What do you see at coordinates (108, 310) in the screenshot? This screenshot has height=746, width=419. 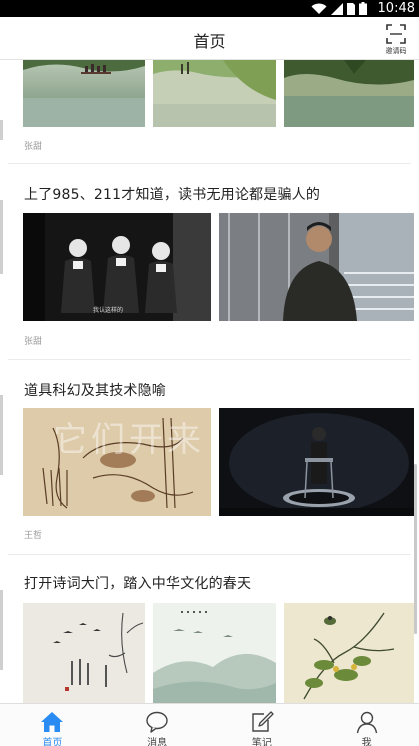 I see `image-caption: 我认这样的` at bounding box center [108, 310].